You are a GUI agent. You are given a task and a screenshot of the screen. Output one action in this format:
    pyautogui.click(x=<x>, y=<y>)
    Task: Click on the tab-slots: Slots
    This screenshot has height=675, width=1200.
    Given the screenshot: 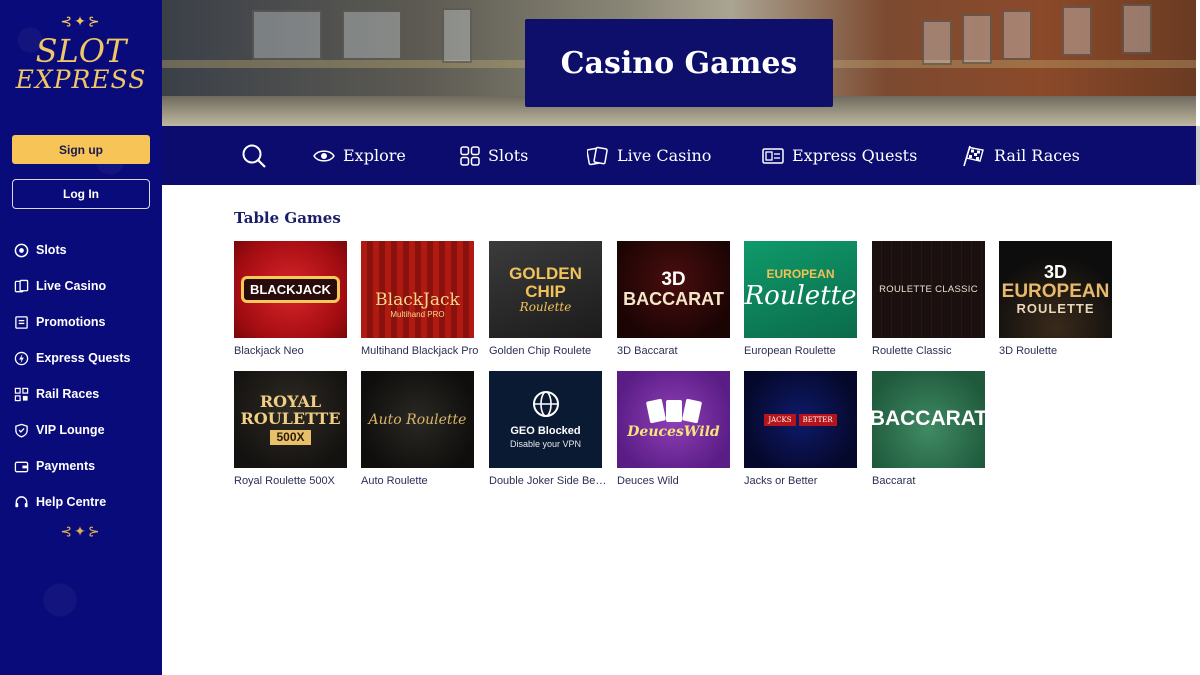 What is the action you would take?
    pyautogui.click(x=494, y=155)
    